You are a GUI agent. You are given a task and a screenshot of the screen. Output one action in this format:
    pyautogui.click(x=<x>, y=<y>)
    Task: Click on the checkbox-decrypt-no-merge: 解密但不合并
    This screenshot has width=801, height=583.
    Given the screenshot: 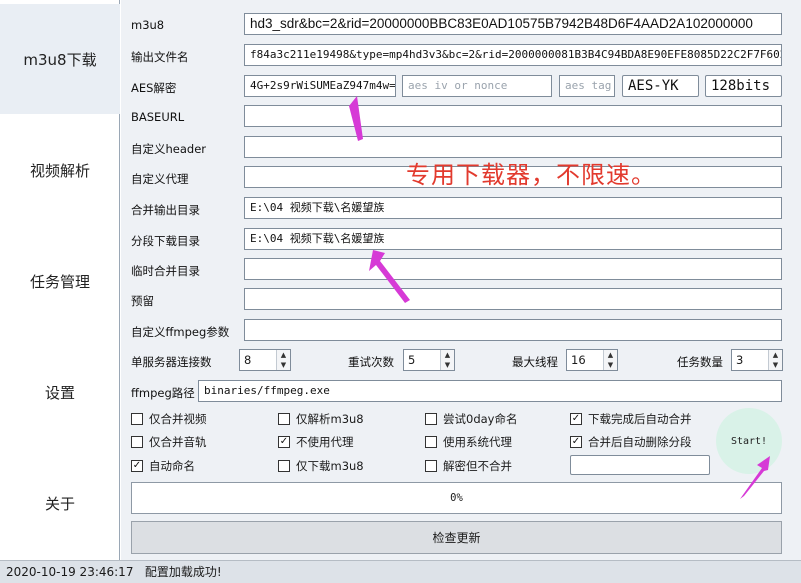 What is the action you would take?
    pyautogui.click(x=468, y=466)
    